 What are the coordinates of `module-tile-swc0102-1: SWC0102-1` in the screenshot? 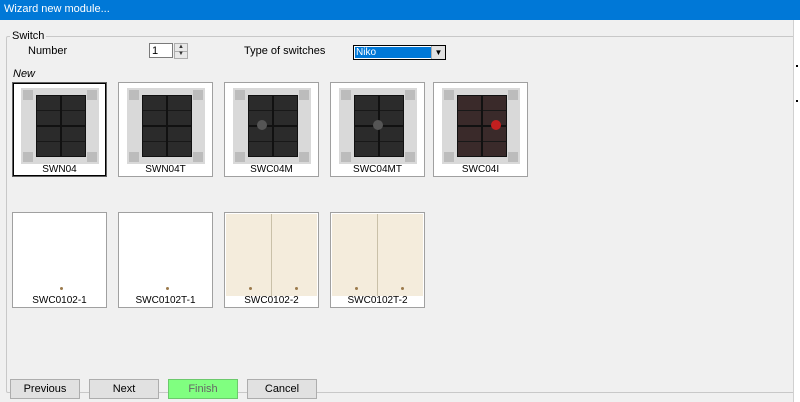 It's located at (59, 260).